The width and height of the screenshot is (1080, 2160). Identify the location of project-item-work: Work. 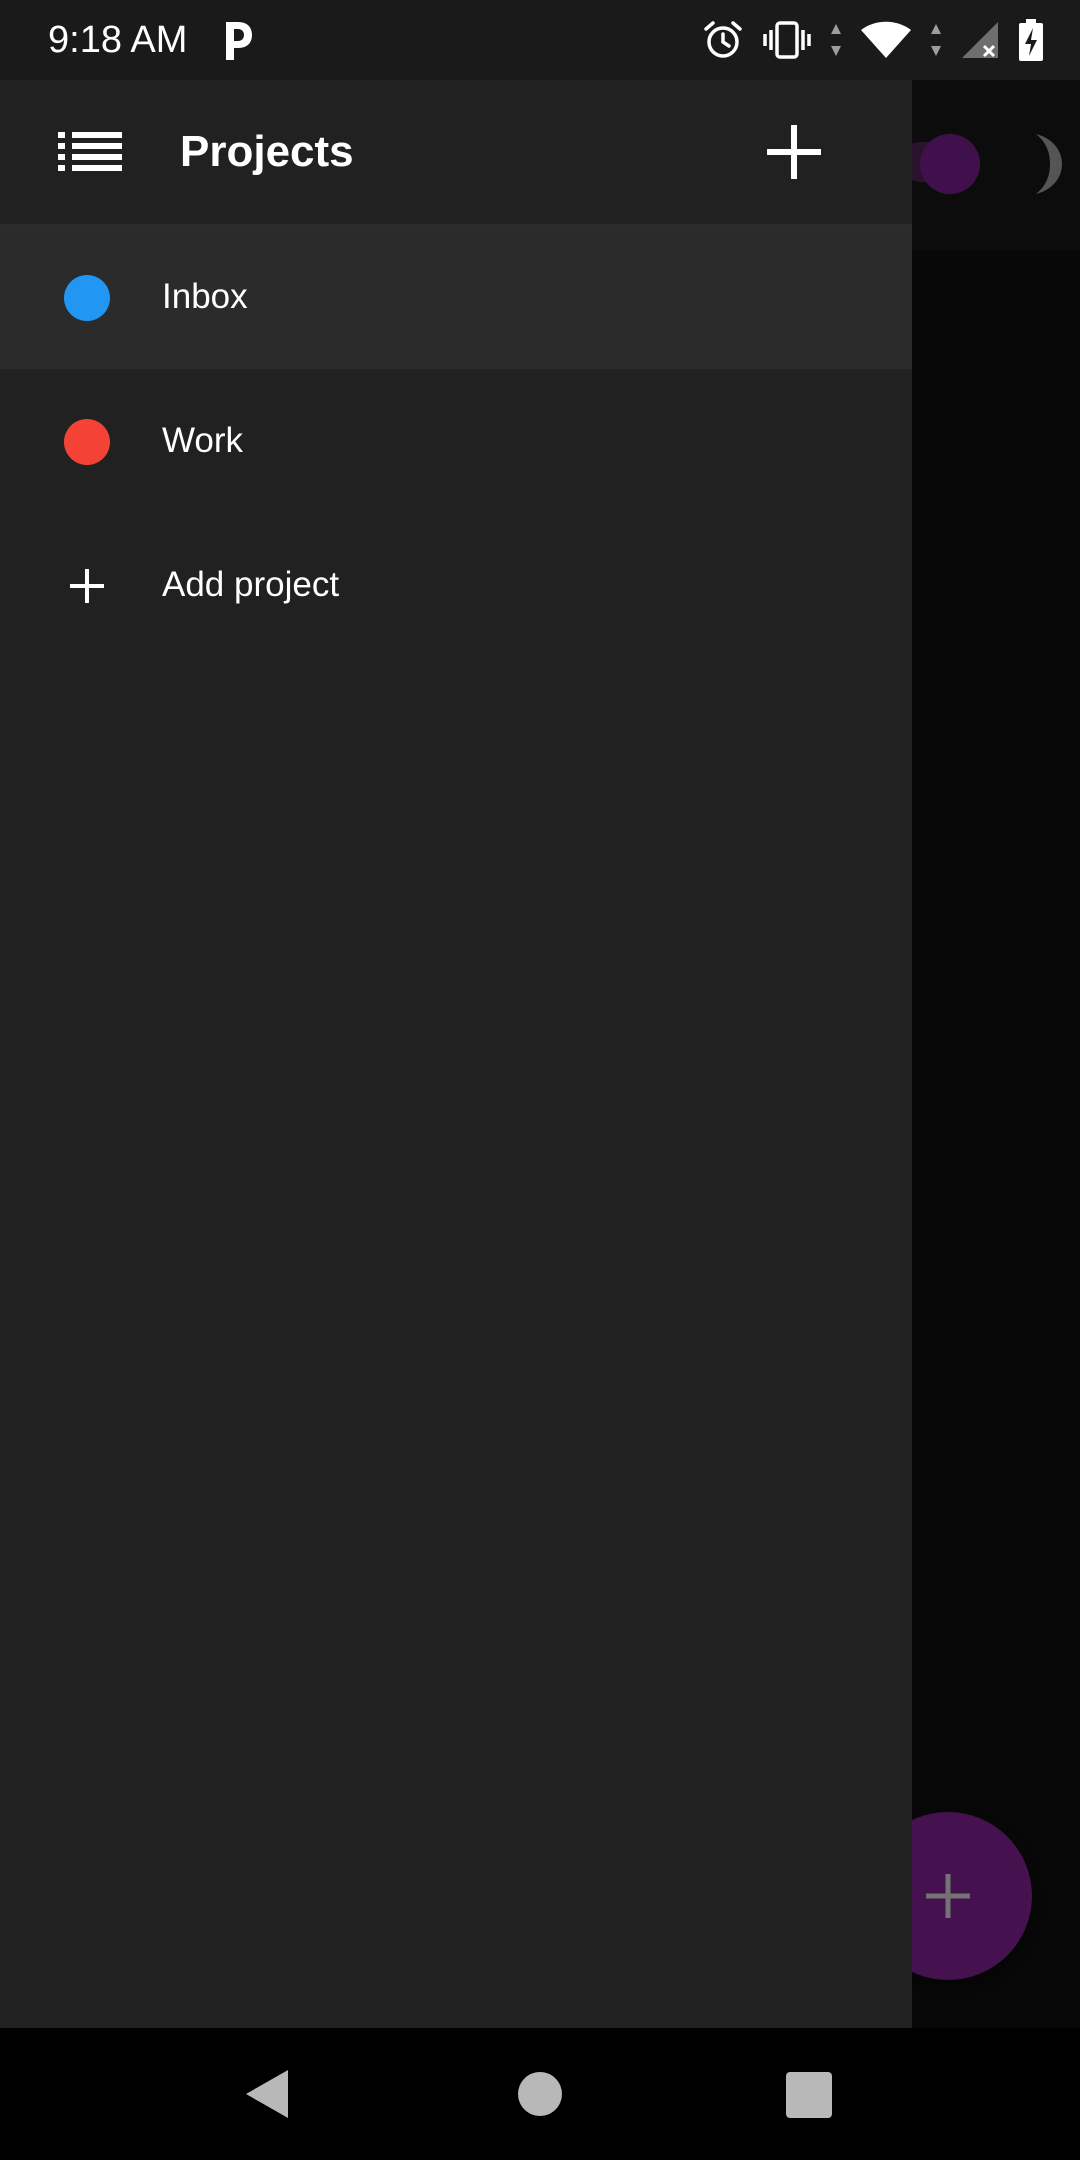
(456, 441).